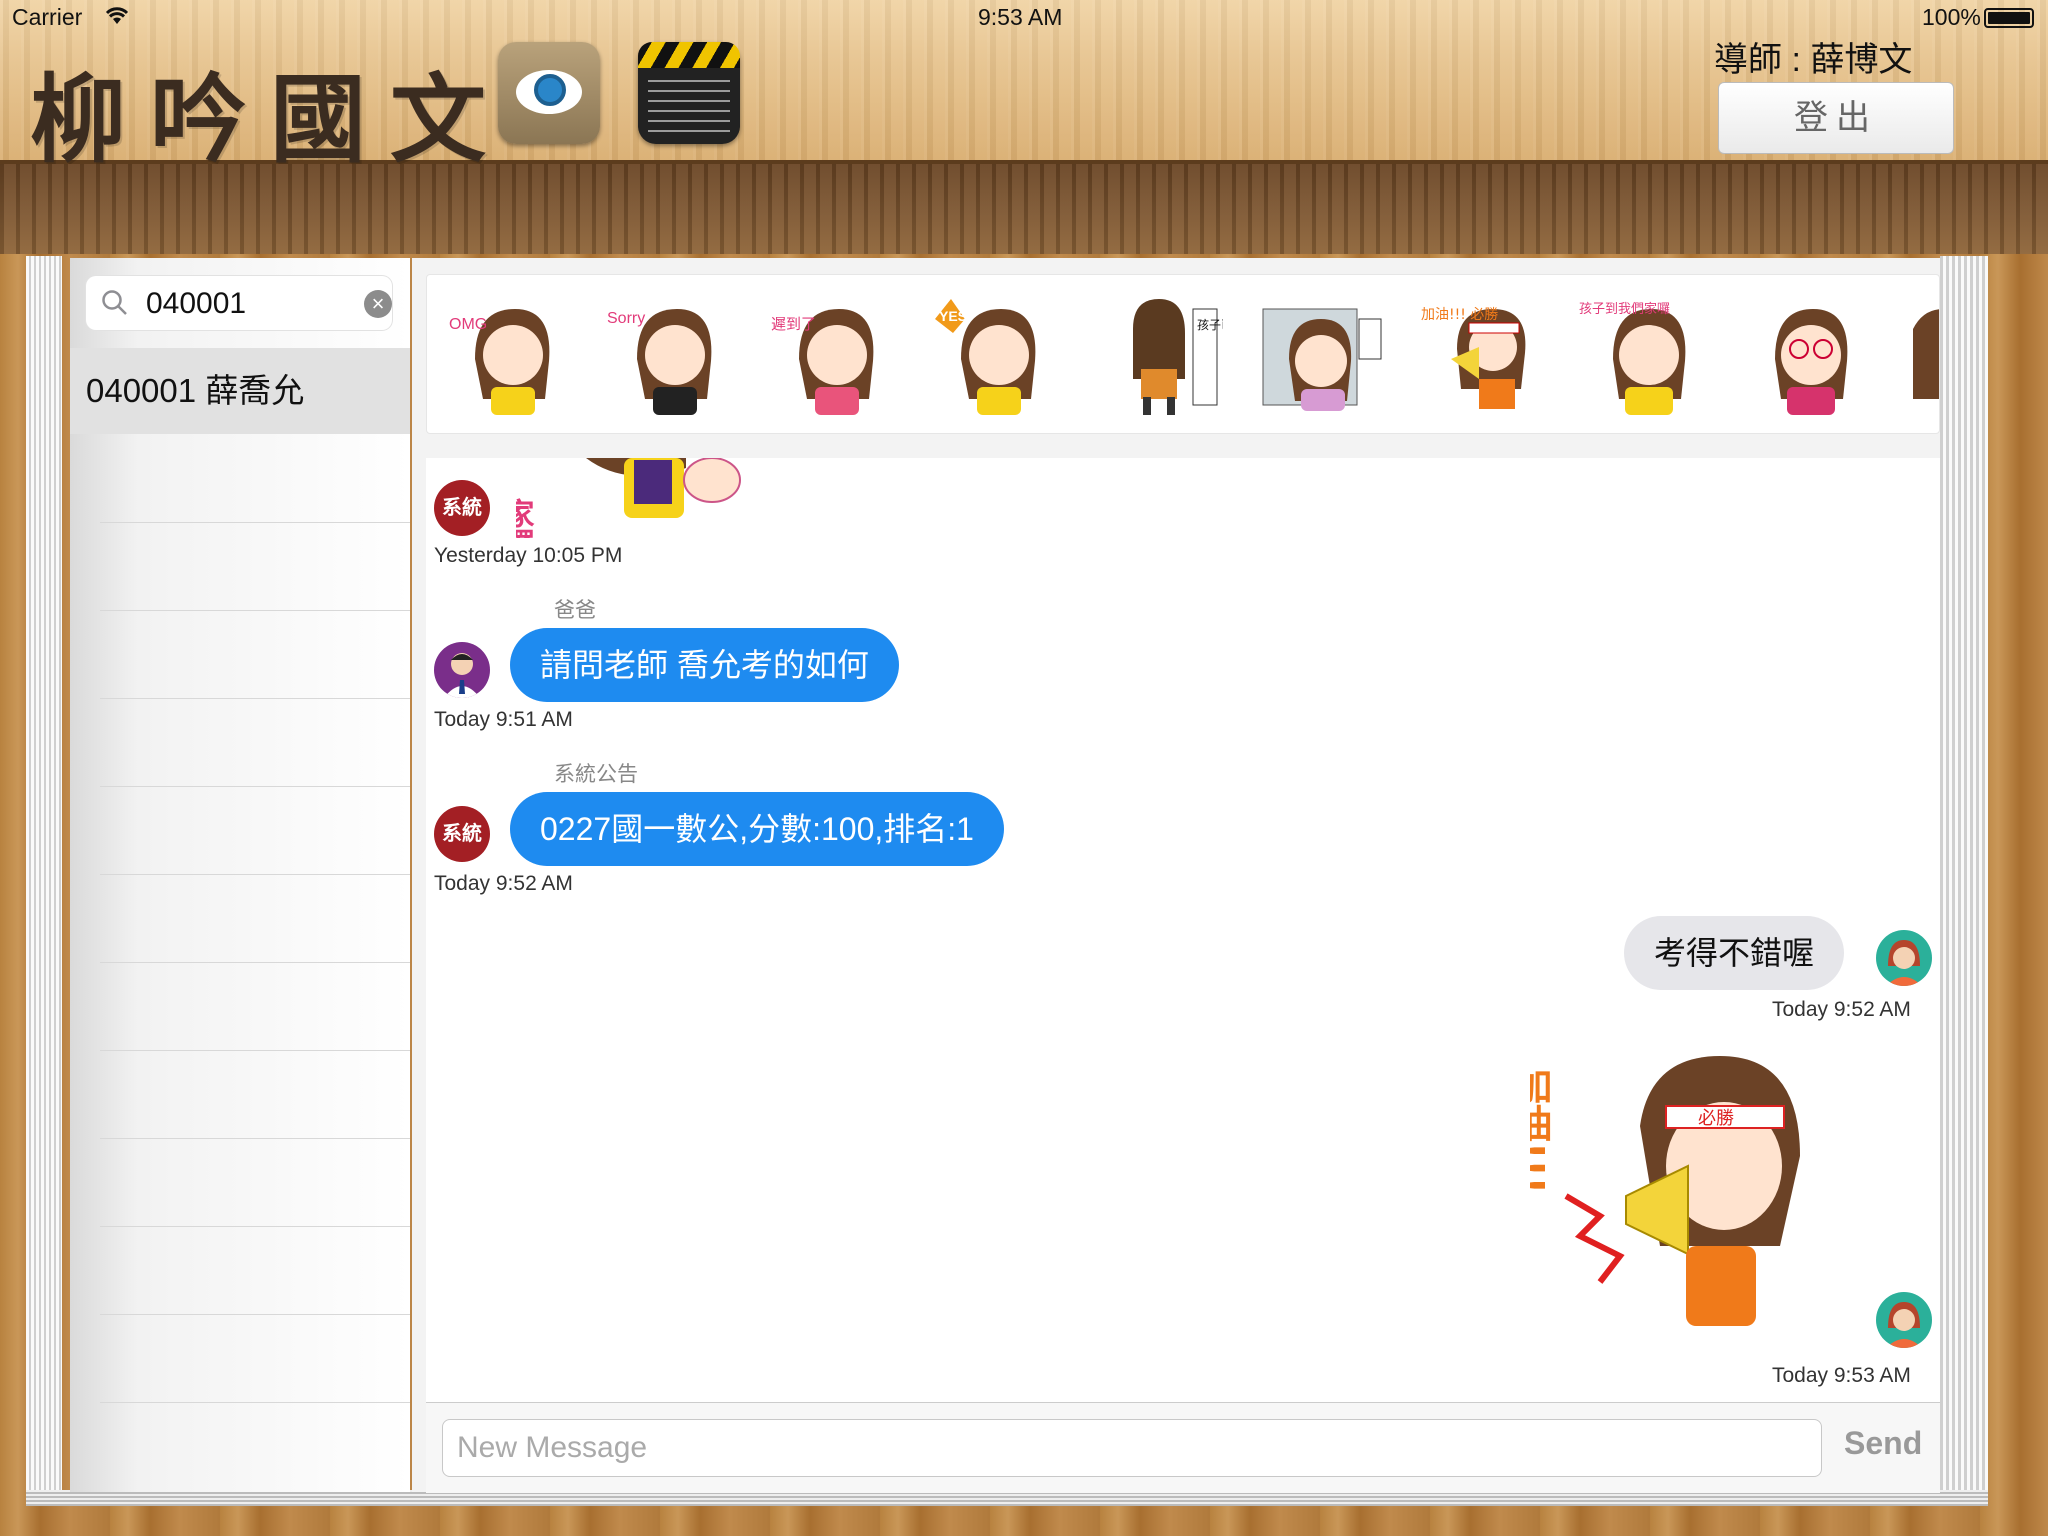  Describe the element at coordinates (270, 119) in the screenshot. I see `app-logo: 柳吟國文` at that location.